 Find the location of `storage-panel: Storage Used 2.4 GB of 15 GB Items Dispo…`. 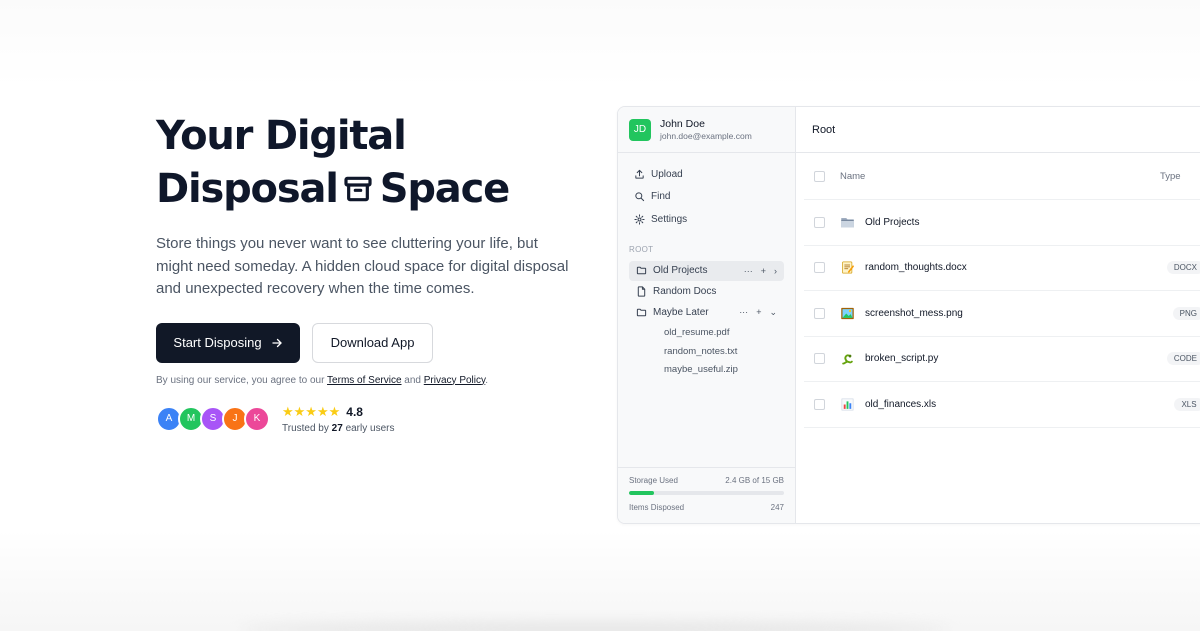

storage-panel: Storage Used 2.4 GB of 15 GB Items Dispo… is located at coordinates (706, 495).